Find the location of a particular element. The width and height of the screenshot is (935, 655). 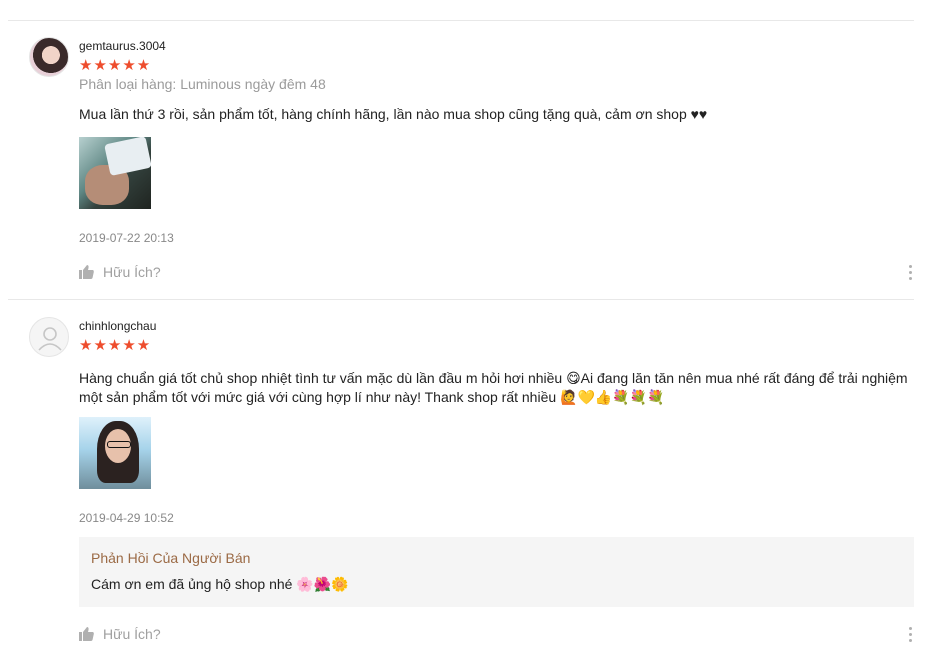

user-silhouette-icon is located at coordinates (50, 339).